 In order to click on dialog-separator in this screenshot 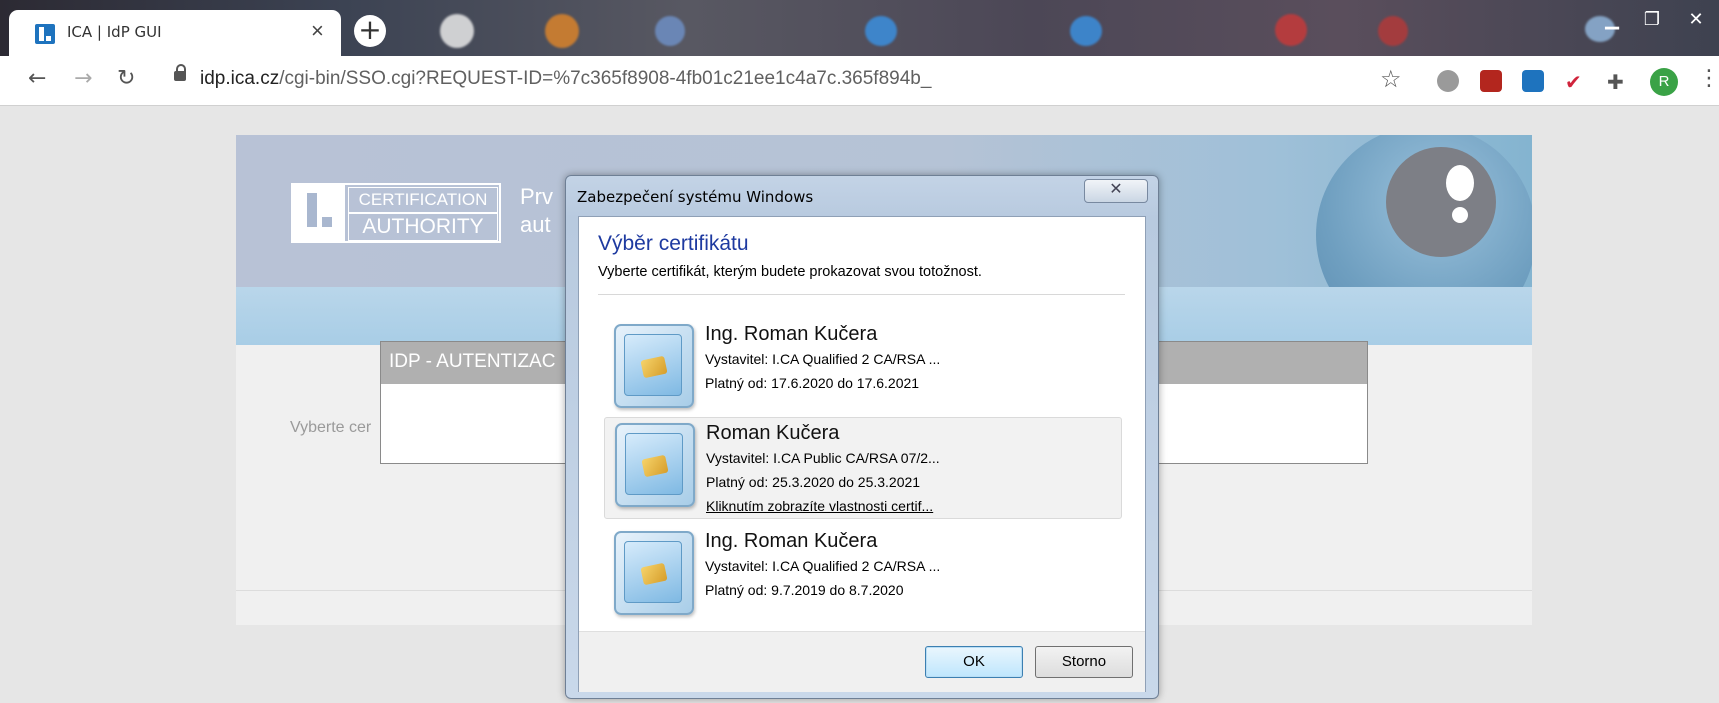, I will do `click(861, 294)`.